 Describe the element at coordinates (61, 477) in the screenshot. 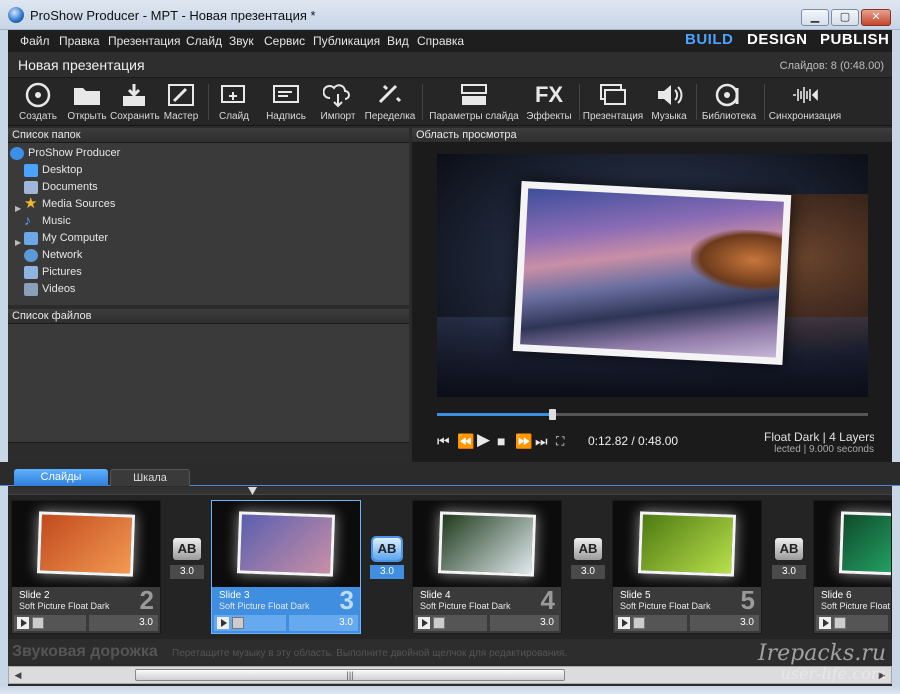

I see `tab-slides: Слайды` at that location.